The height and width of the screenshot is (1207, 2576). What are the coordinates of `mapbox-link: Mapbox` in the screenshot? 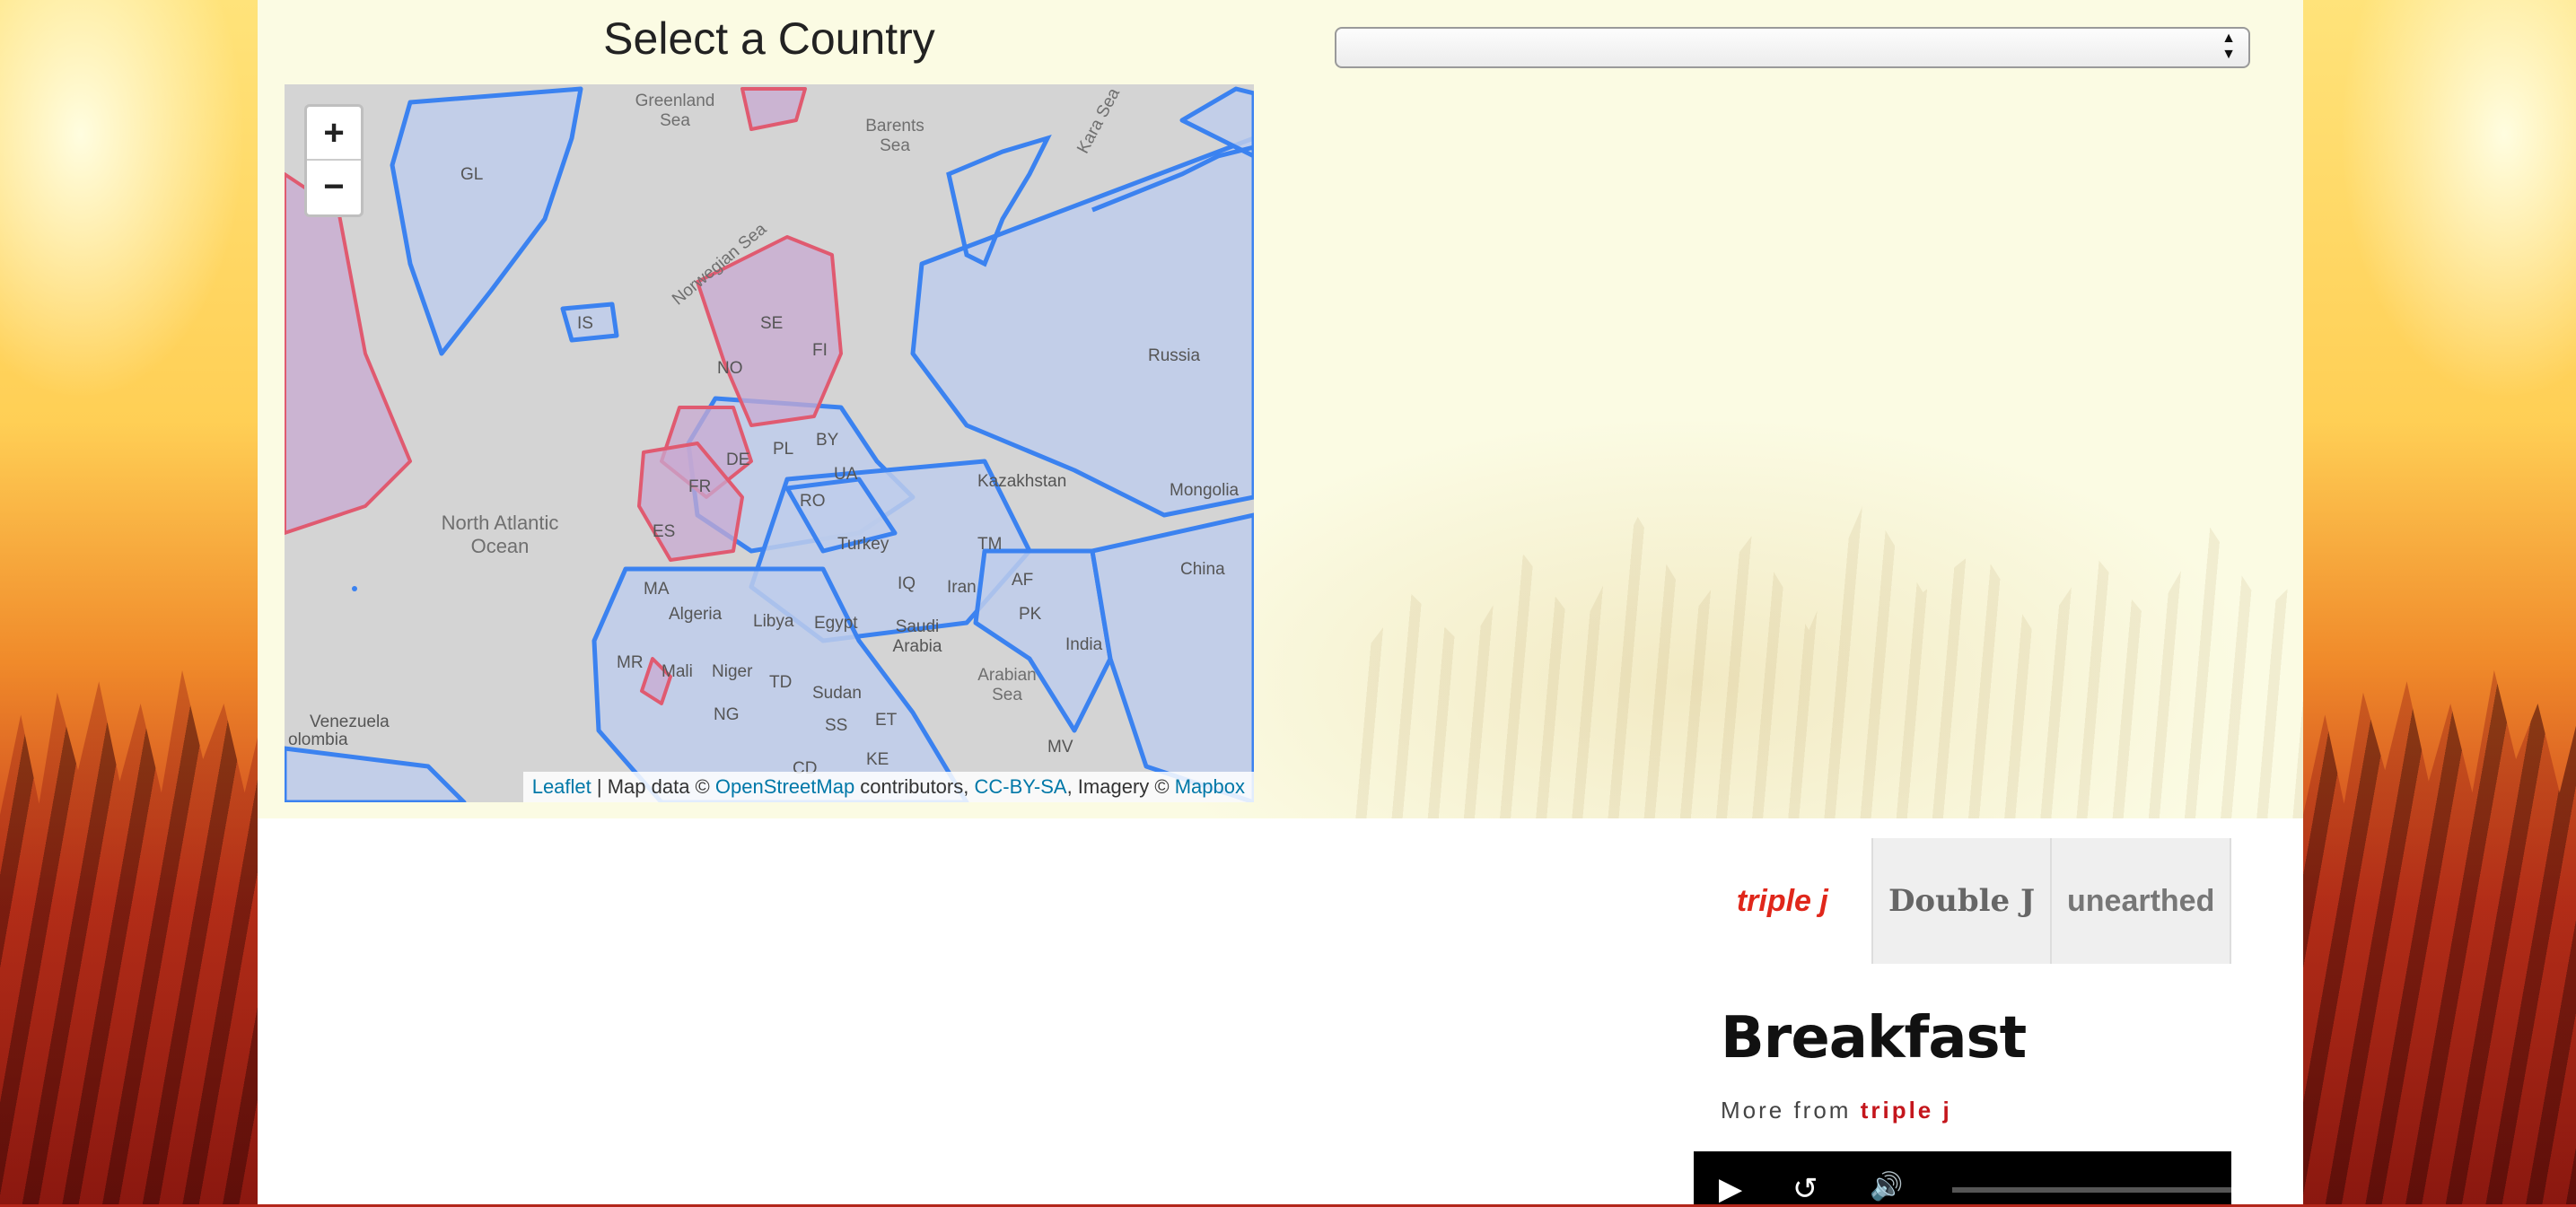 It's located at (1210, 787).